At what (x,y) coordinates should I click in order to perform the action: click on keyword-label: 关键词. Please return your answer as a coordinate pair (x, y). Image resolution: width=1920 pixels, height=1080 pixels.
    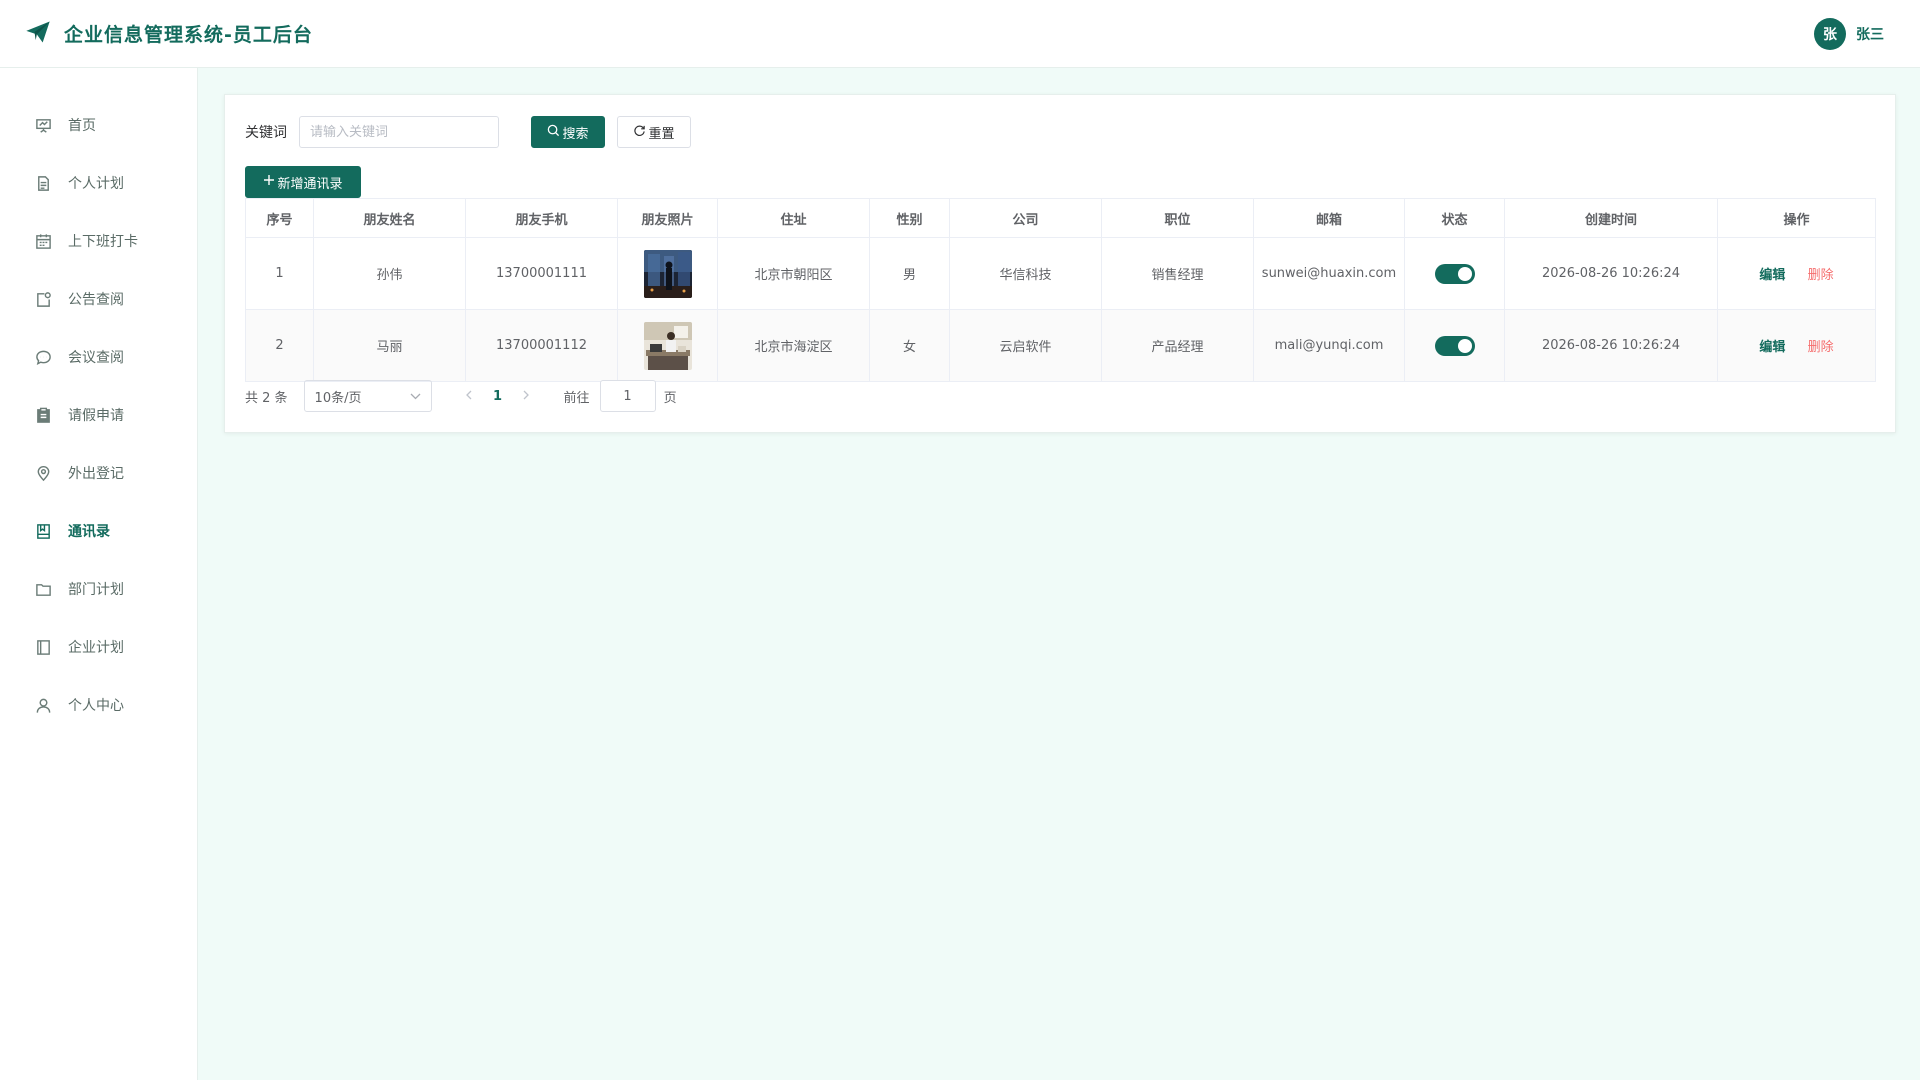
    Looking at the image, I should click on (266, 133).